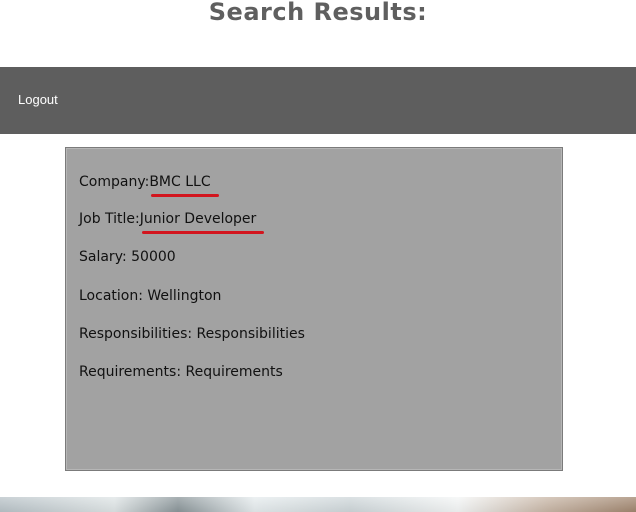 This screenshot has height=512, width=636. What do you see at coordinates (38, 99) in the screenshot?
I see `logout-link: Logout` at bounding box center [38, 99].